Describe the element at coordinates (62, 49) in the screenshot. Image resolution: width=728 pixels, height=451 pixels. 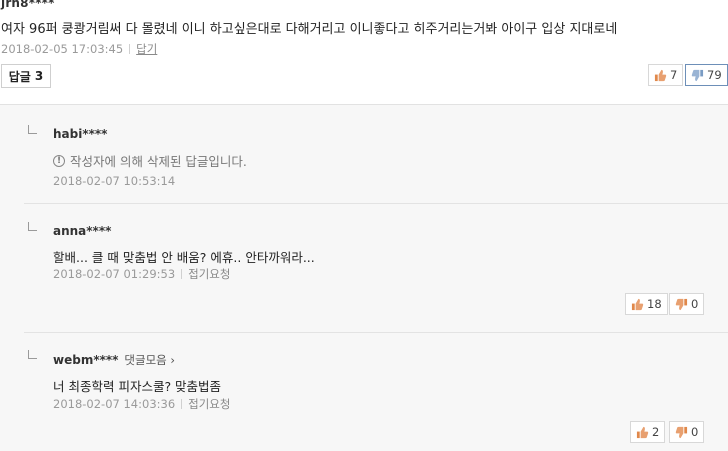
I see `comment-date: 2018-02-05 17:03:45` at that location.